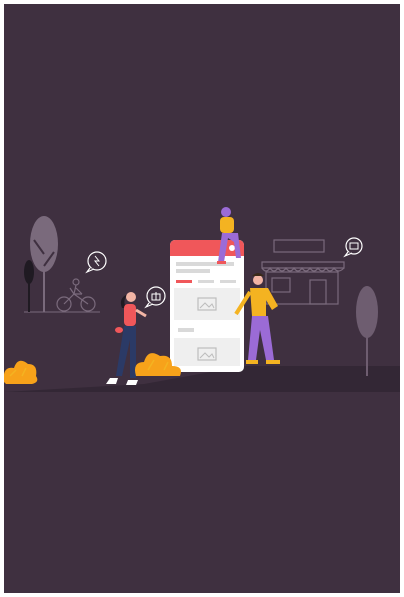 This screenshot has width=404, height=597. What do you see at coordinates (207, 306) in the screenshot?
I see `phone-mockup-icon` at bounding box center [207, 306].